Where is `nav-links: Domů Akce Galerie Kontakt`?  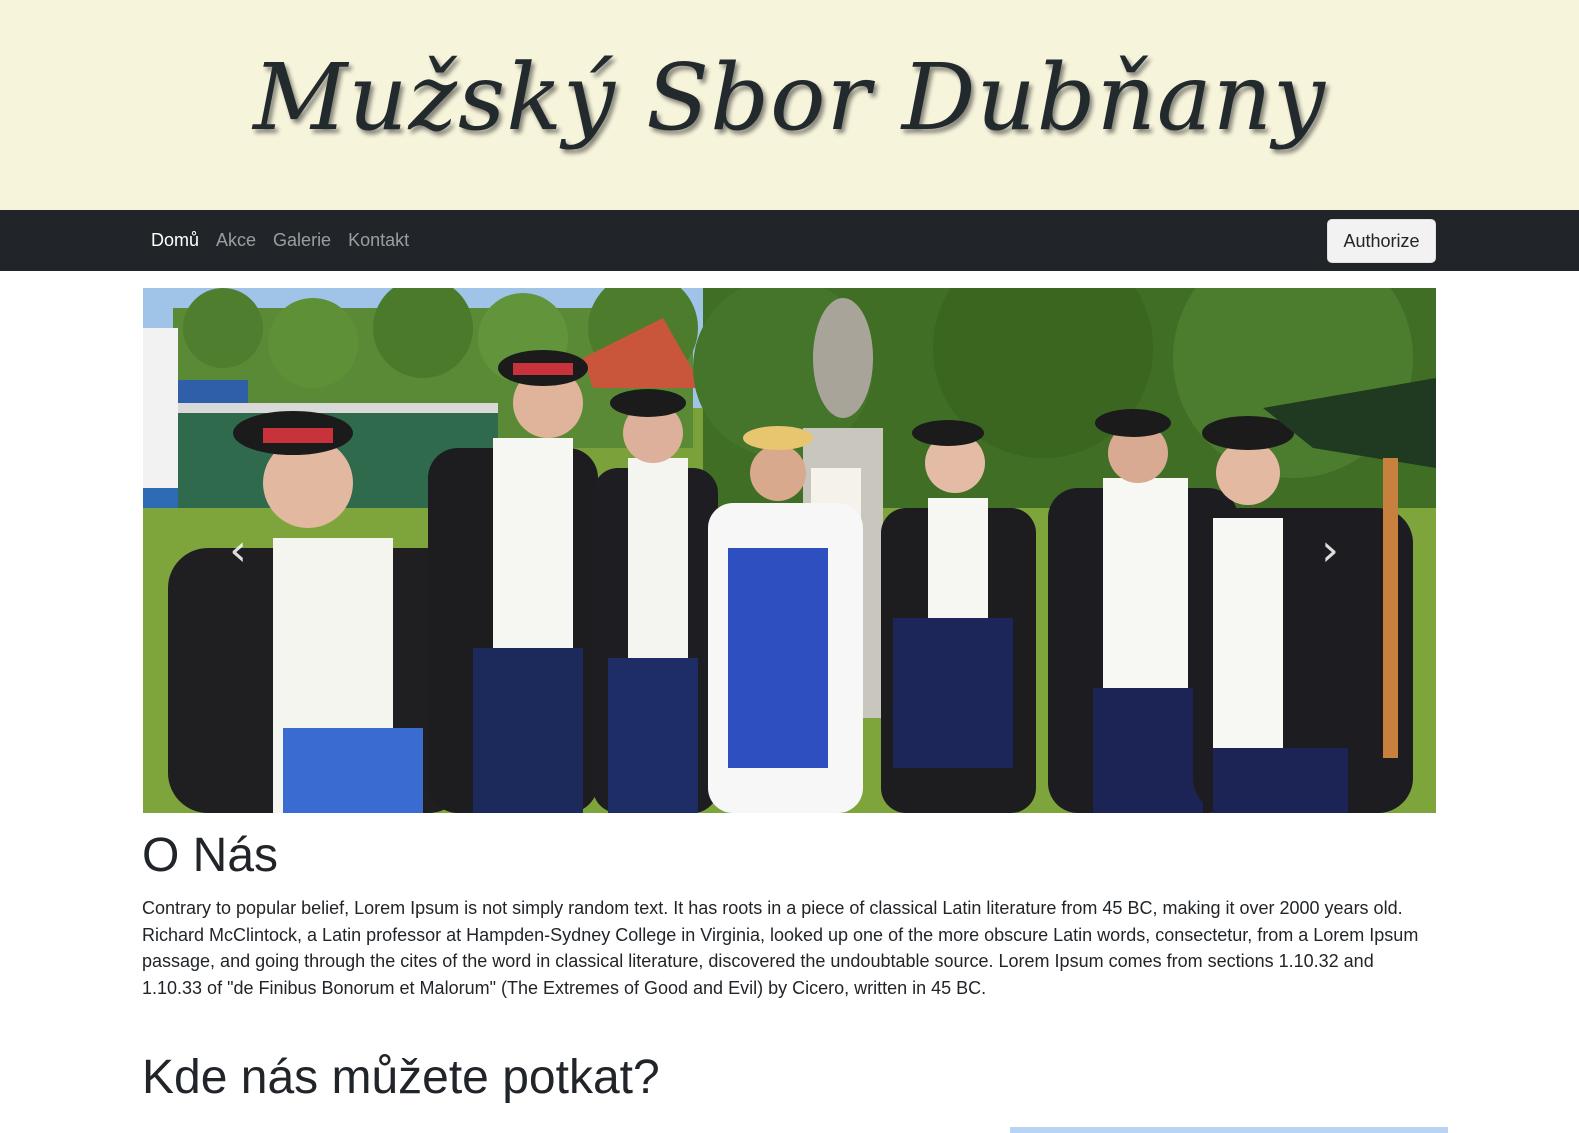
nav-links: Domů Akce Galerie Kontakt is located at coordinates (288, 240).